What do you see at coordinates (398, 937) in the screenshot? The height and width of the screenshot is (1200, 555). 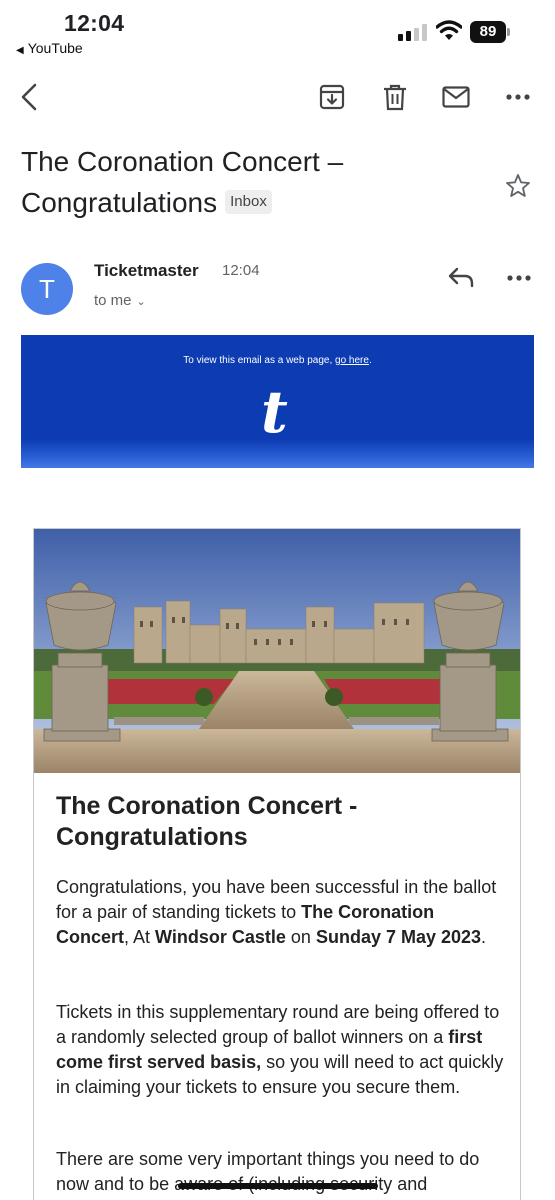 I see `p1-date: Sunday 7 May 2023` at bounding box center [398, 937].